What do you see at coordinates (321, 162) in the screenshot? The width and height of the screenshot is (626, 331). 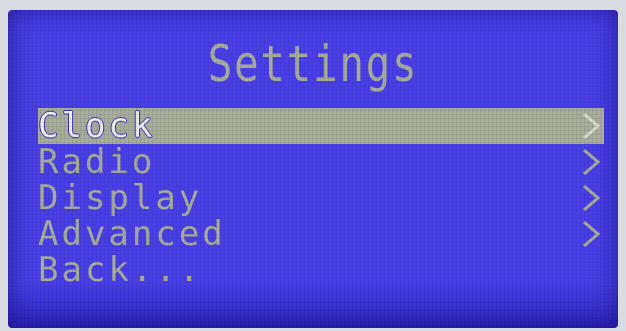 I see `menu-item-radio: Radio` at bounding box center [321, 162].